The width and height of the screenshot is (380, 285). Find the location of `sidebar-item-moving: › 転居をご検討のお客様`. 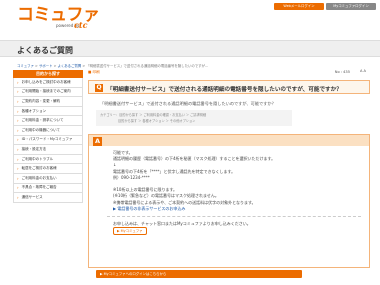

sidebar-item-moving: › 転居をご検討のお客様 is located at coordinates (48, 169).